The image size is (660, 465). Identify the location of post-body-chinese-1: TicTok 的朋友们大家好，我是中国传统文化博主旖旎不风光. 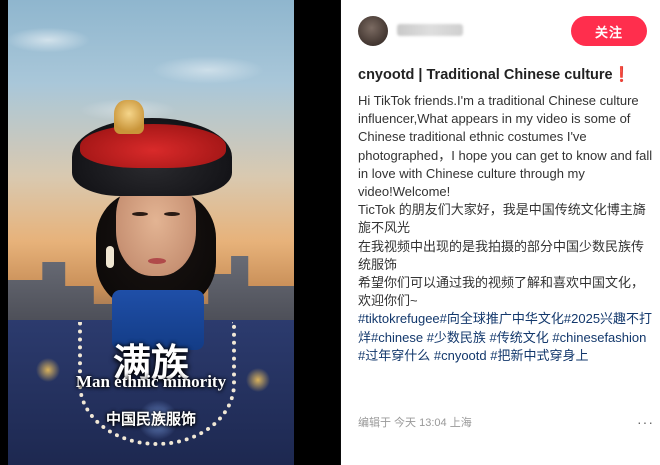
(502, 219).